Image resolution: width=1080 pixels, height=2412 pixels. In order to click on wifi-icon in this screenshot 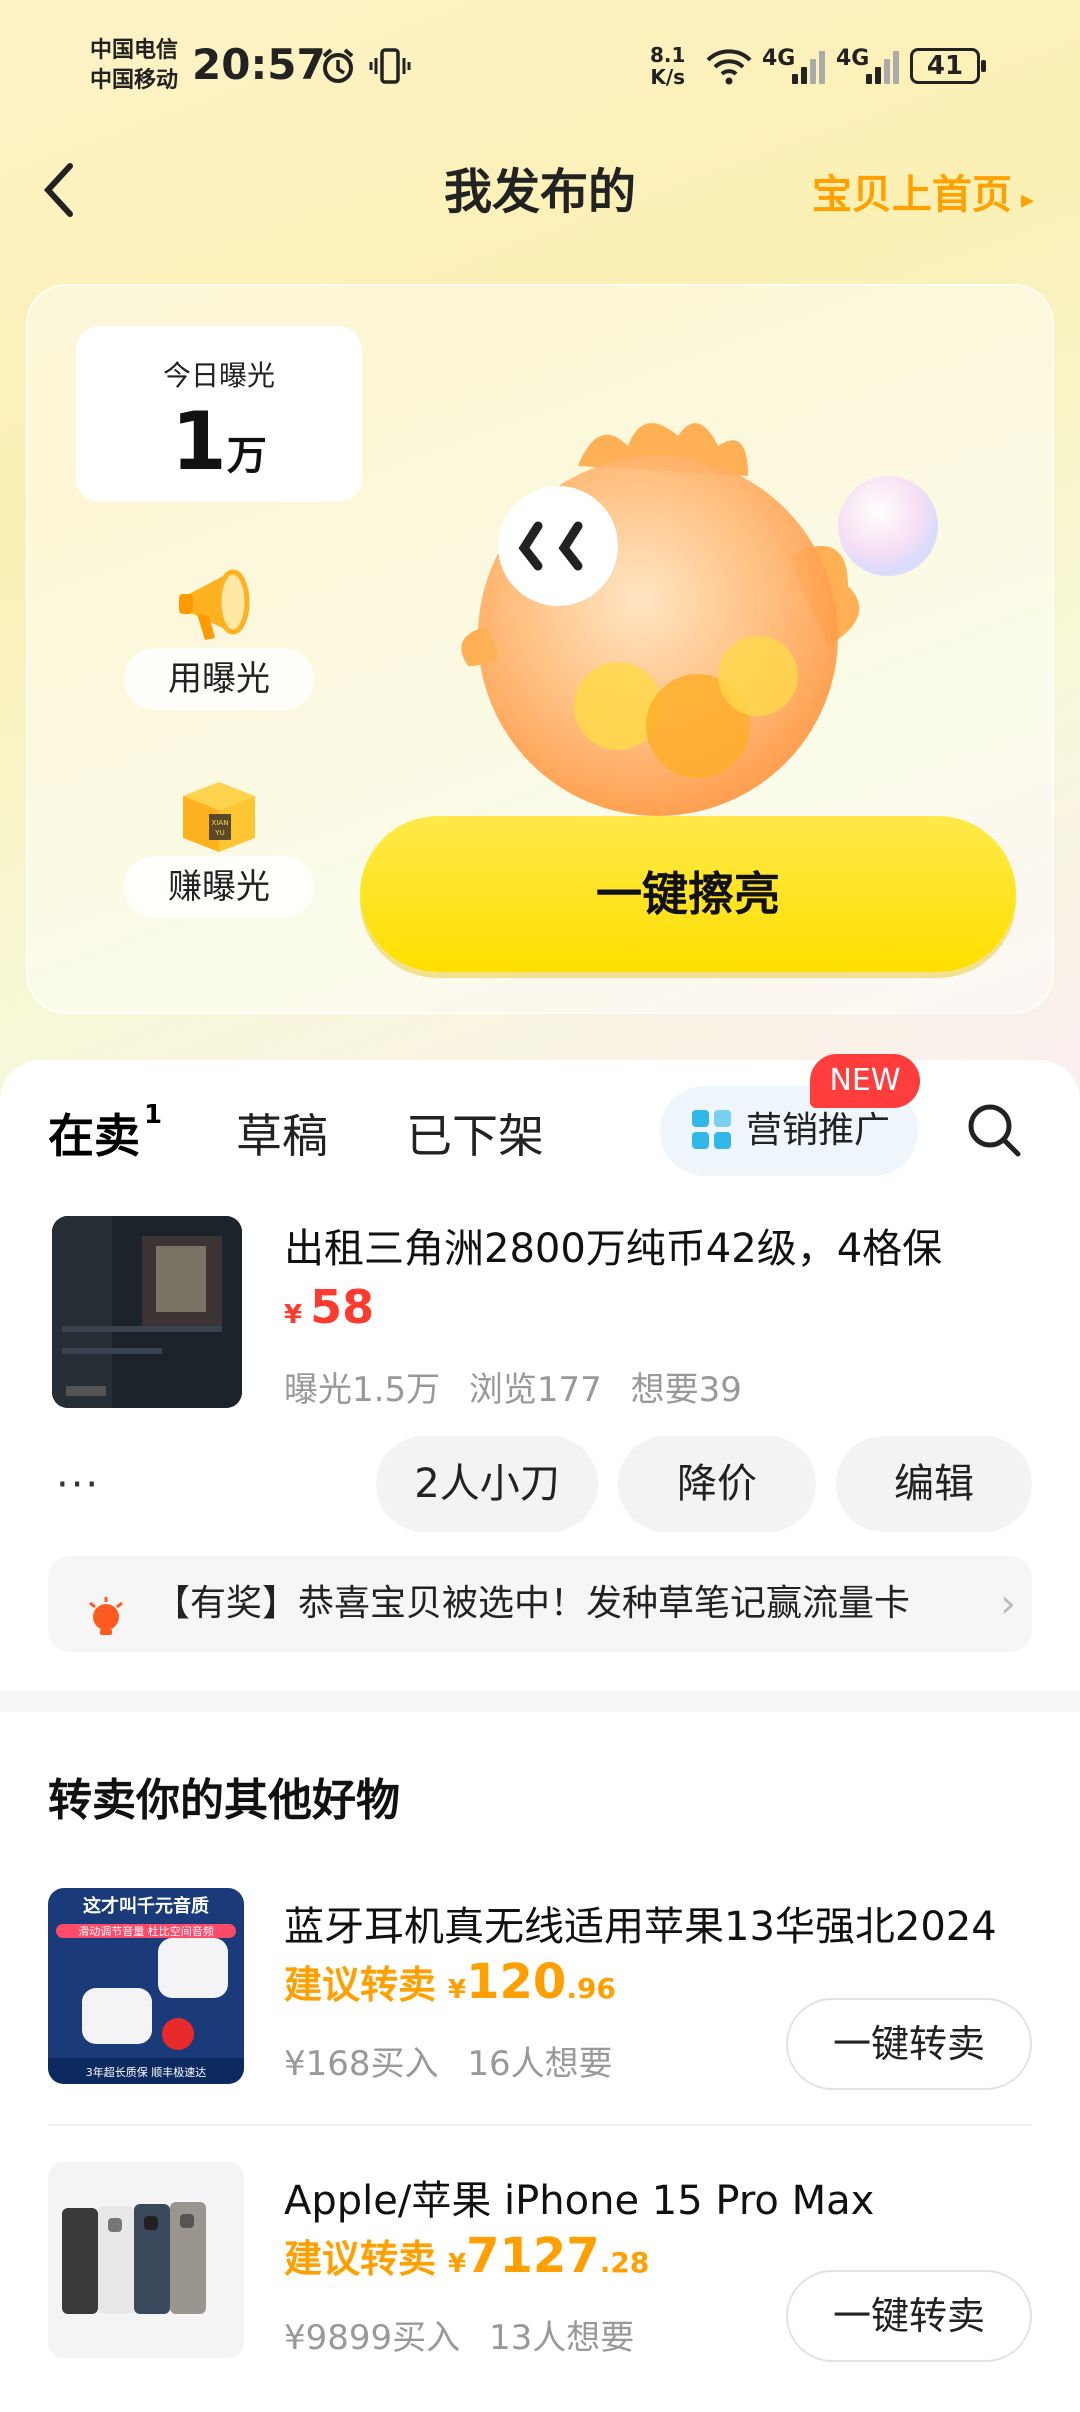, I will do `click(729, 70)`.